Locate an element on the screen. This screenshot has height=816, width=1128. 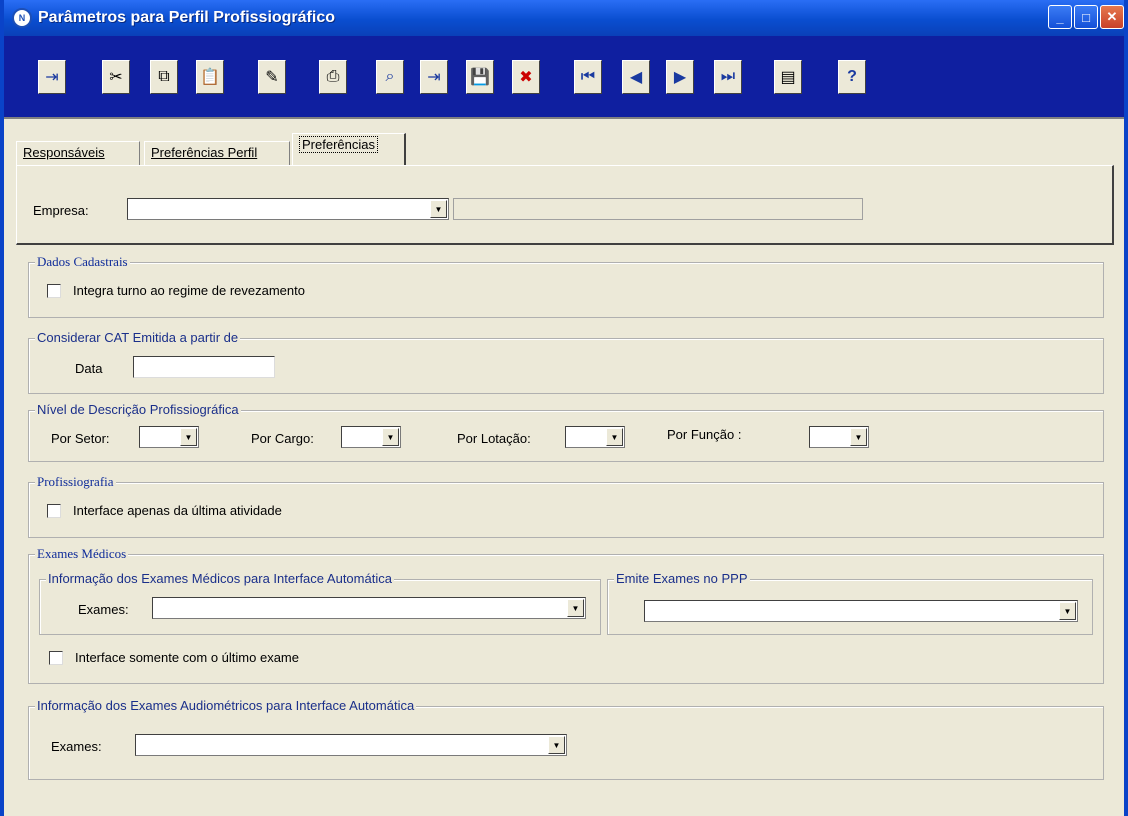
exames-audiometricos-select: ▼ is located at coordinates (351, 745).